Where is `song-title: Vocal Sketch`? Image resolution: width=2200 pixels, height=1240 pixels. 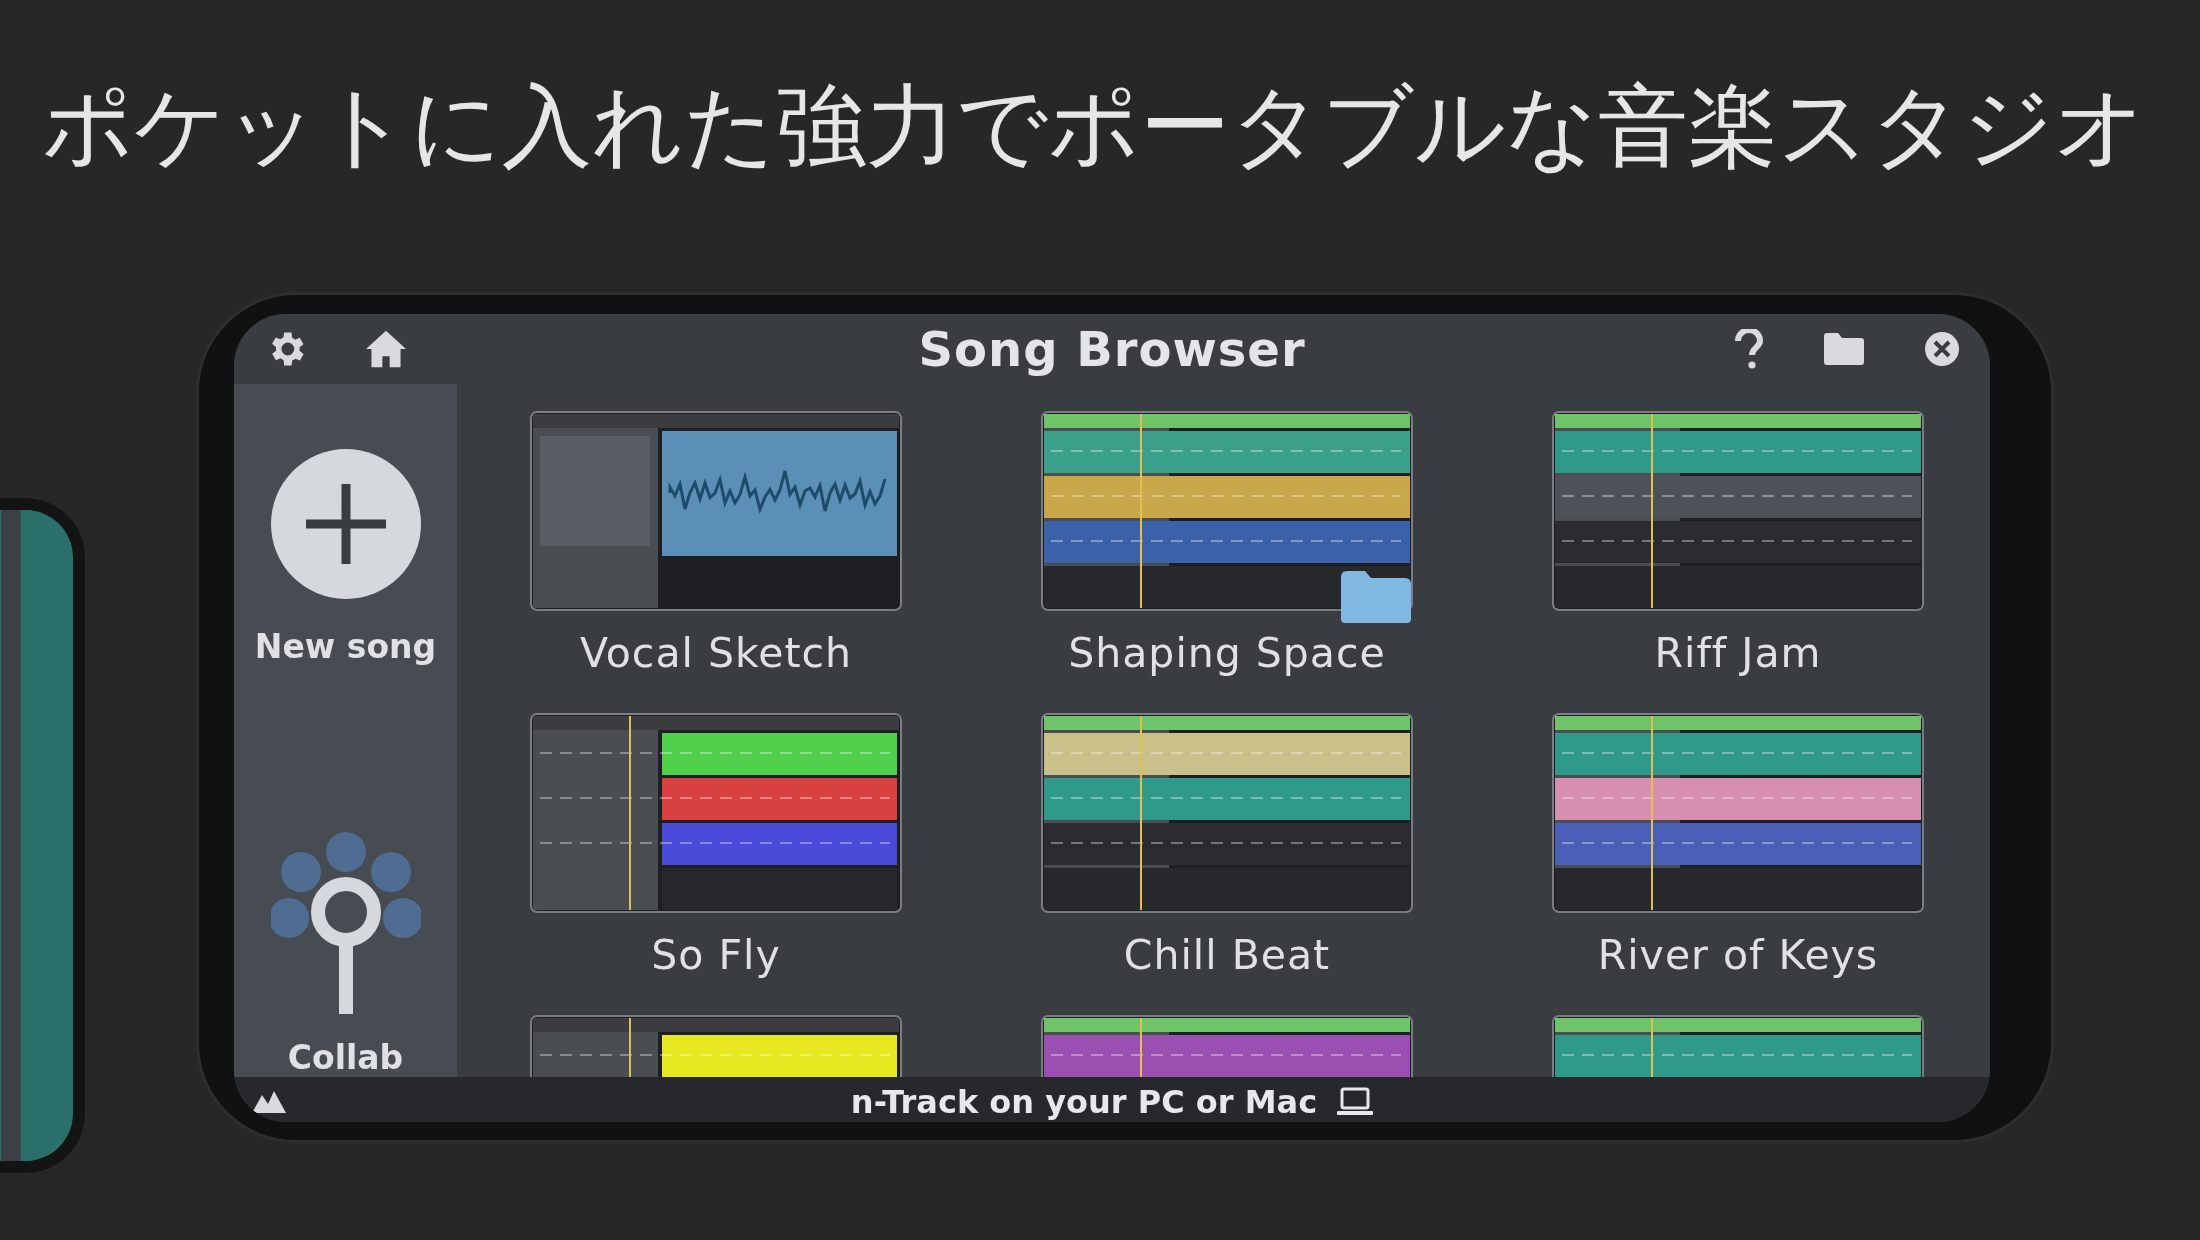
song-title: Vocal Sketch is located at coordinates (716, 653).